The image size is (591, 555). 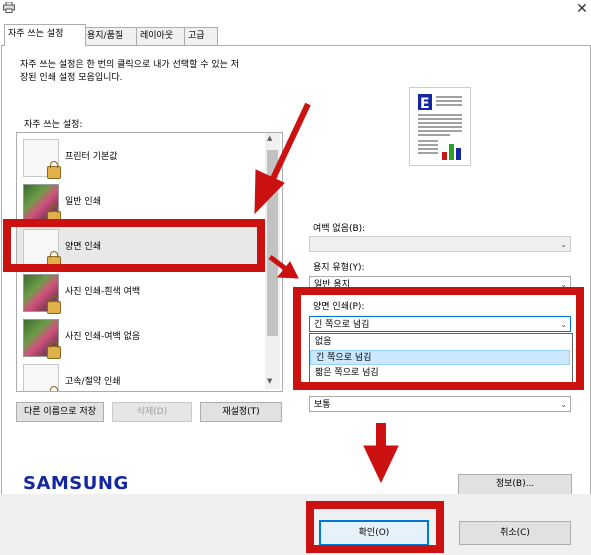 What do you see at coordinates (425, 104) in the screenshot?
I see `svg-text: E` at bounding box center [425, 104].